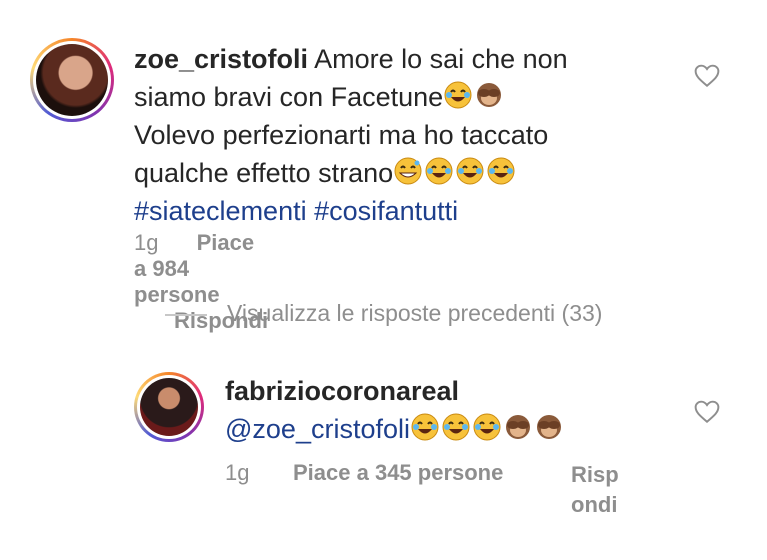 This screenshot has width=767, height=560. I want to click on divider-line, so click(186, 314).